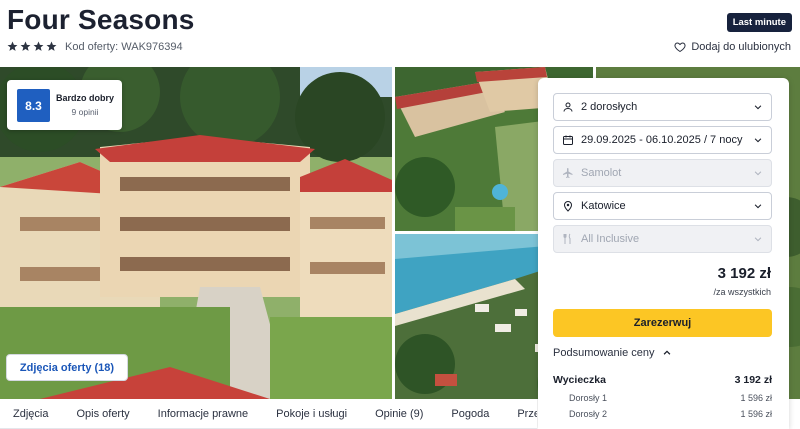  Describe the element at coordinates (102, 414) in the screenshot. I see `tab-description: Opis oferty` at that location.